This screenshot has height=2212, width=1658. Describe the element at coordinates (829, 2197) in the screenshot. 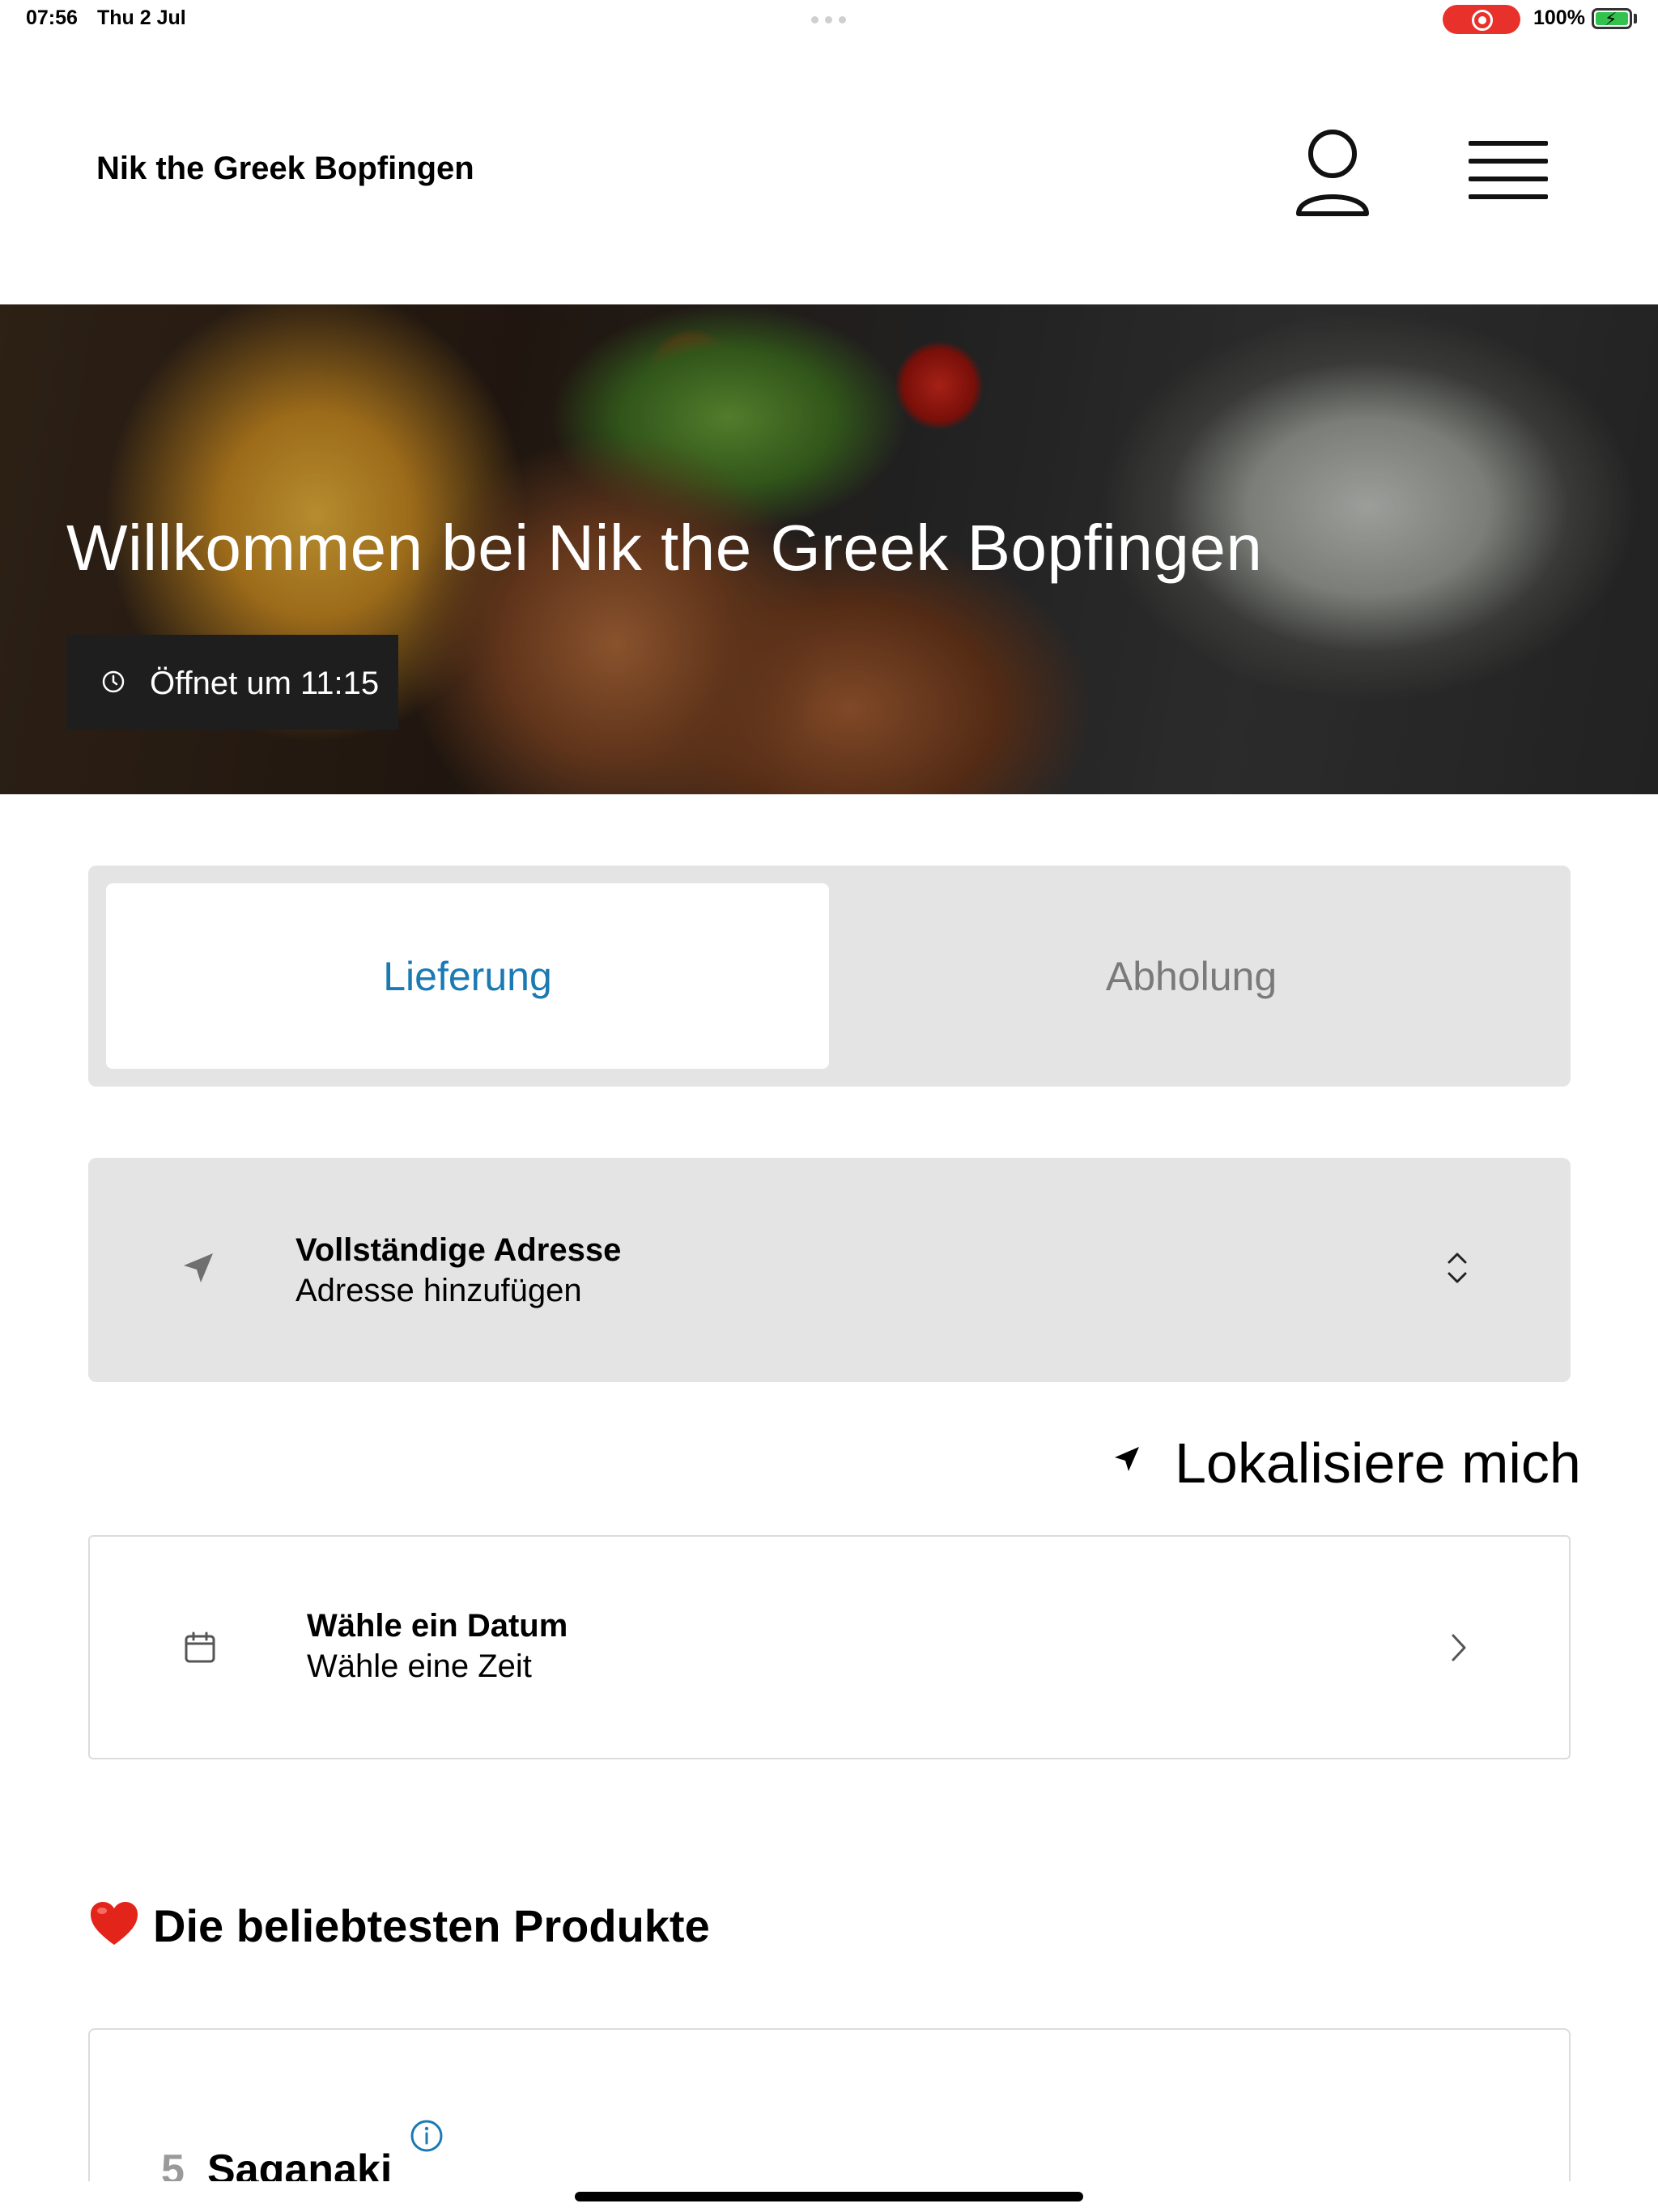

I see `home-indicator` at that location.